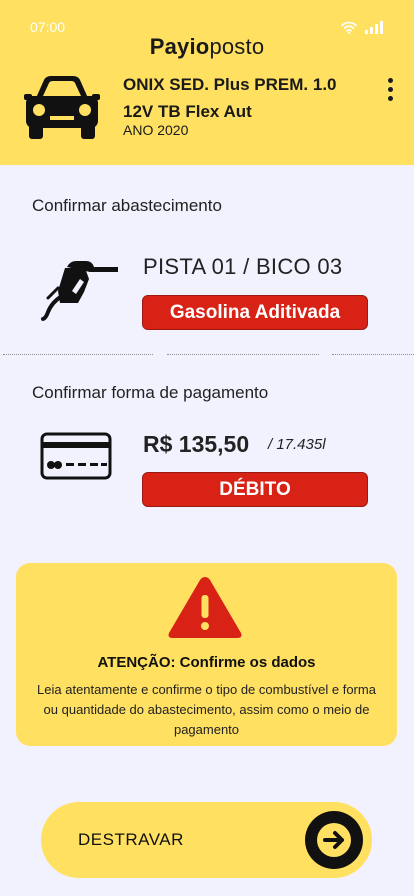 The width and height of the screenshot is (414, 896). I want to click on unlock-button-label: DESTRAVAR, so click(131, 839).